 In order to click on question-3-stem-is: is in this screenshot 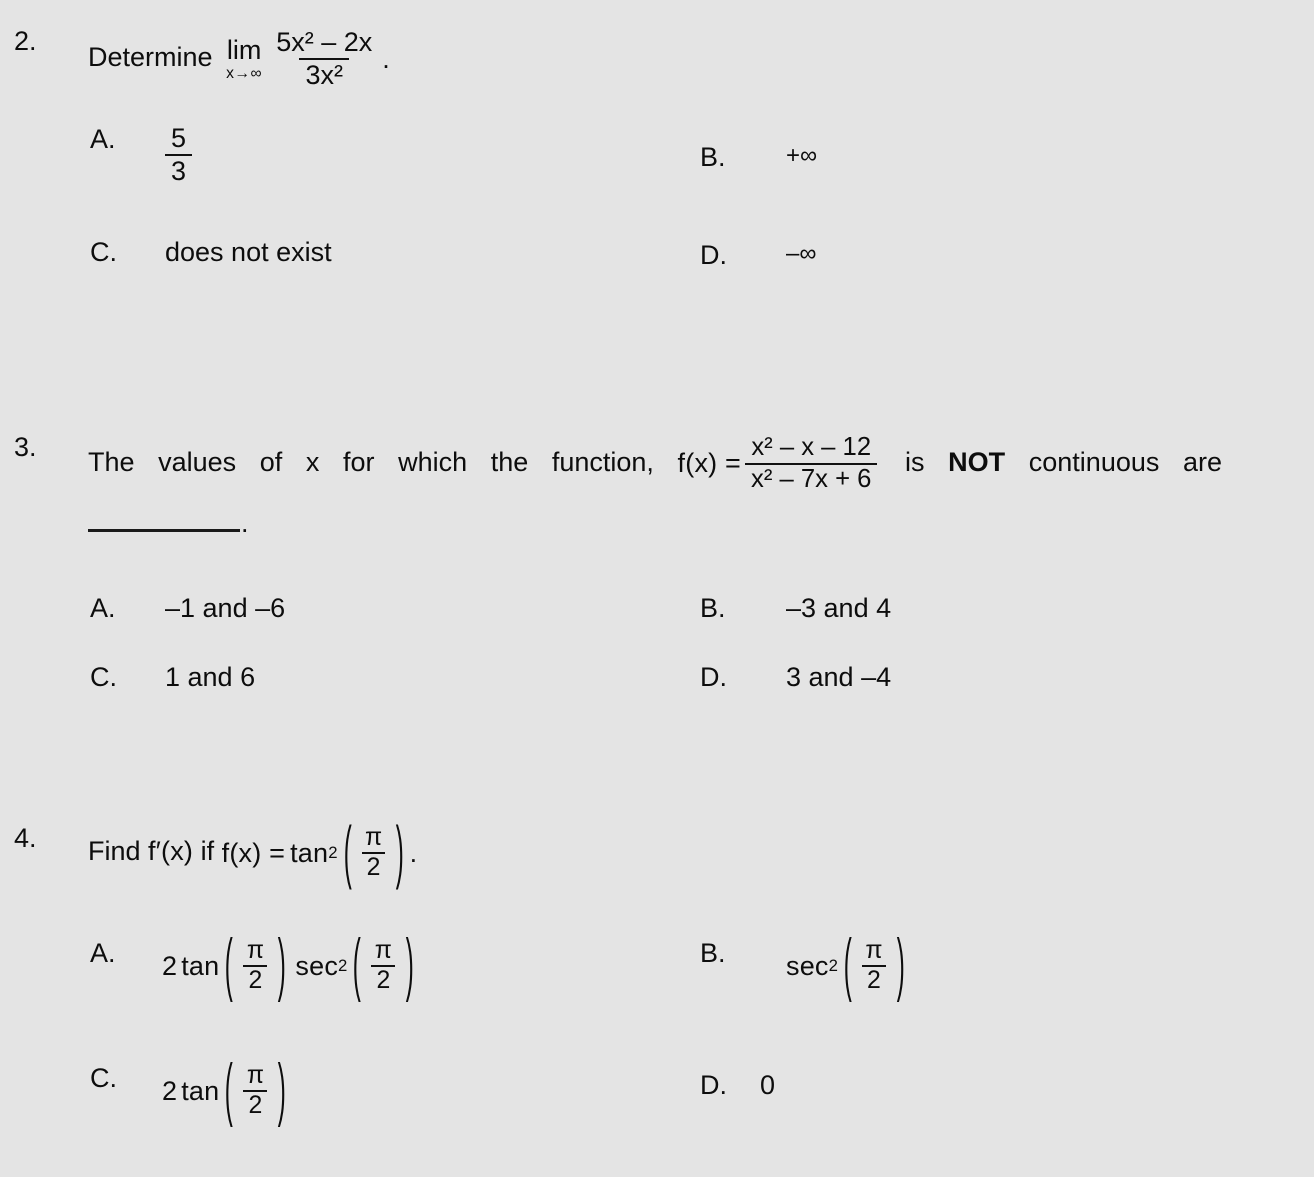, I will do `click(915, 461)`.